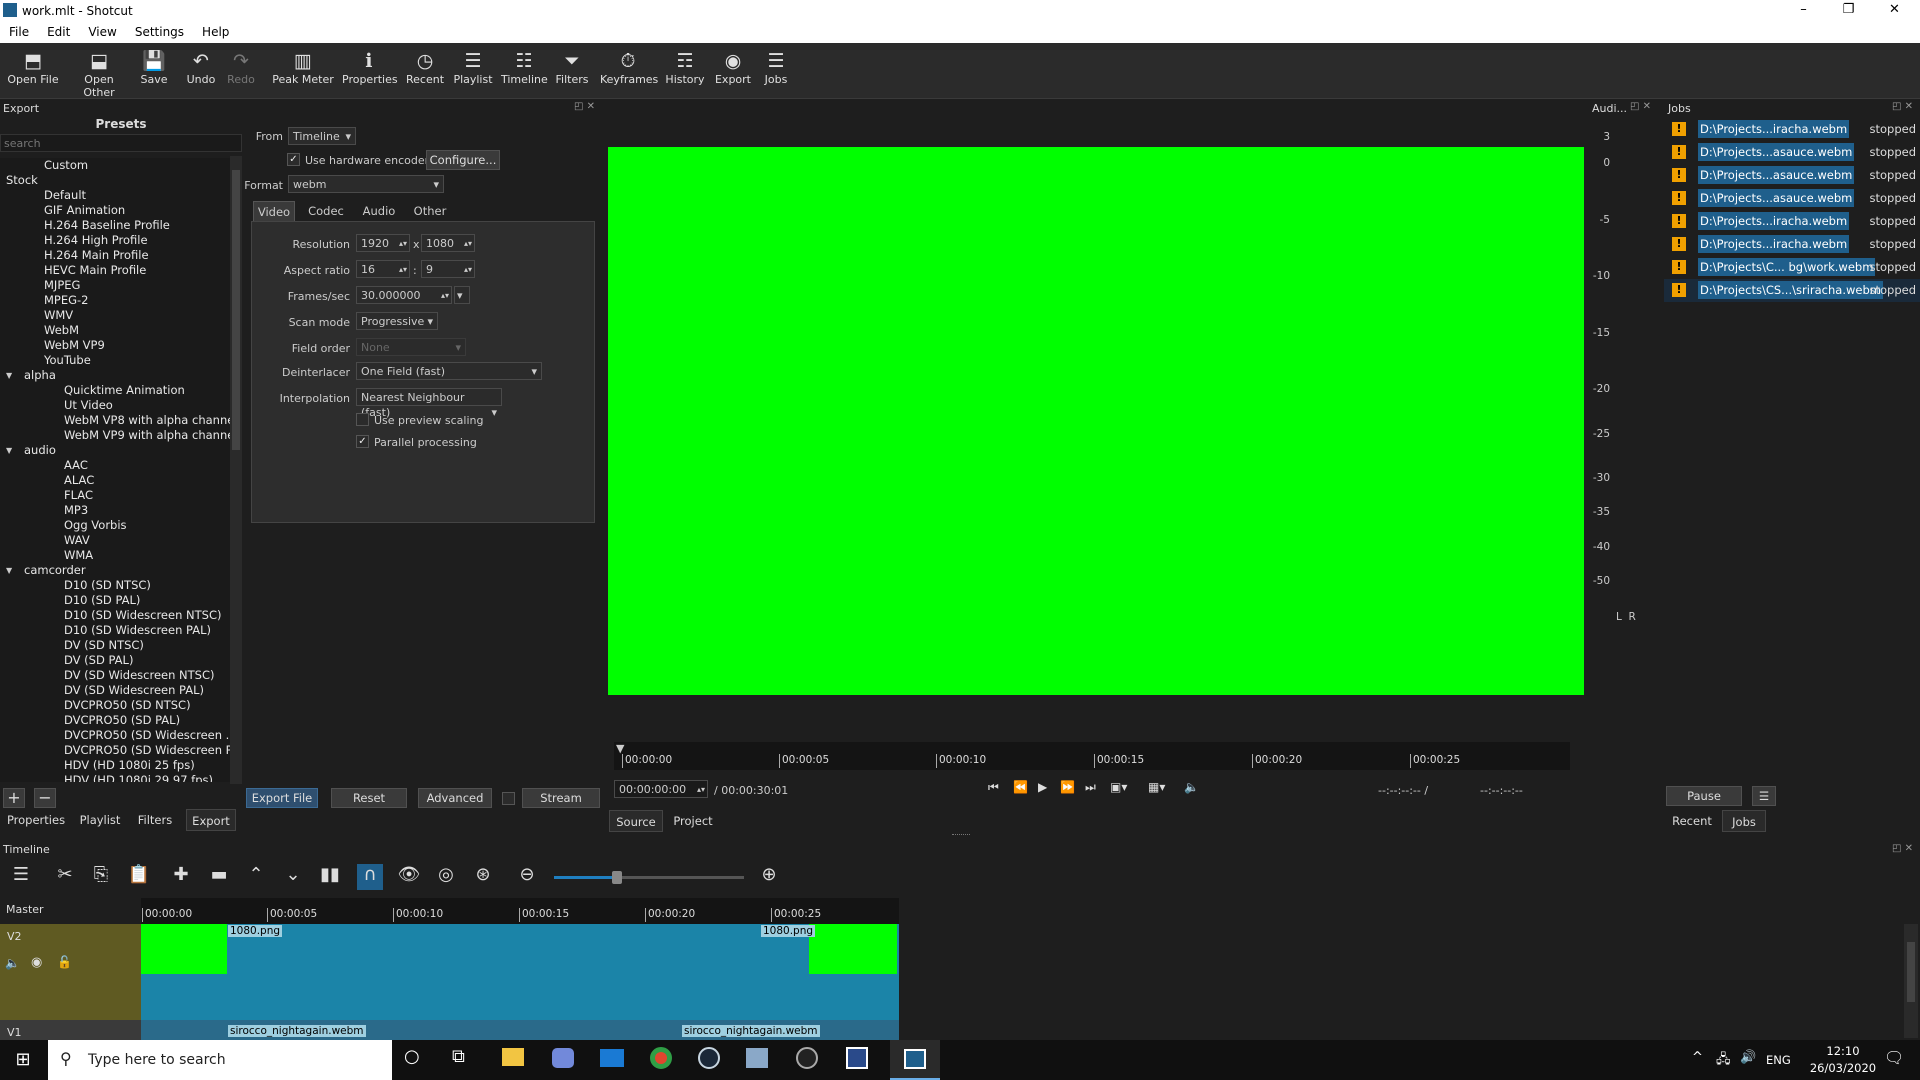  I want to click on tab-playlist: Playlist, so click(100, 820).